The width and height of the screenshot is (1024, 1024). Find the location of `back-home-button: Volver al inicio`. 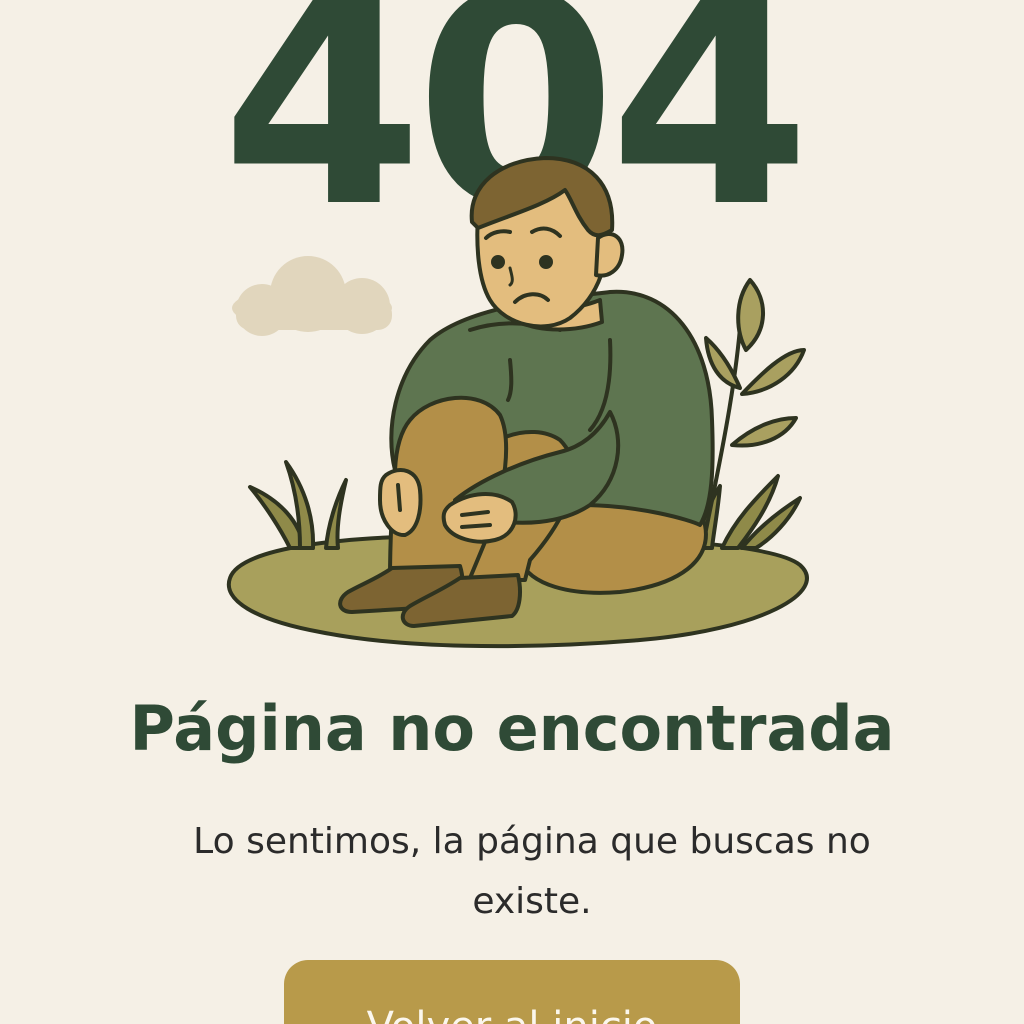

back-home-button: Volver al inicio is located at coordinates (512, 992).